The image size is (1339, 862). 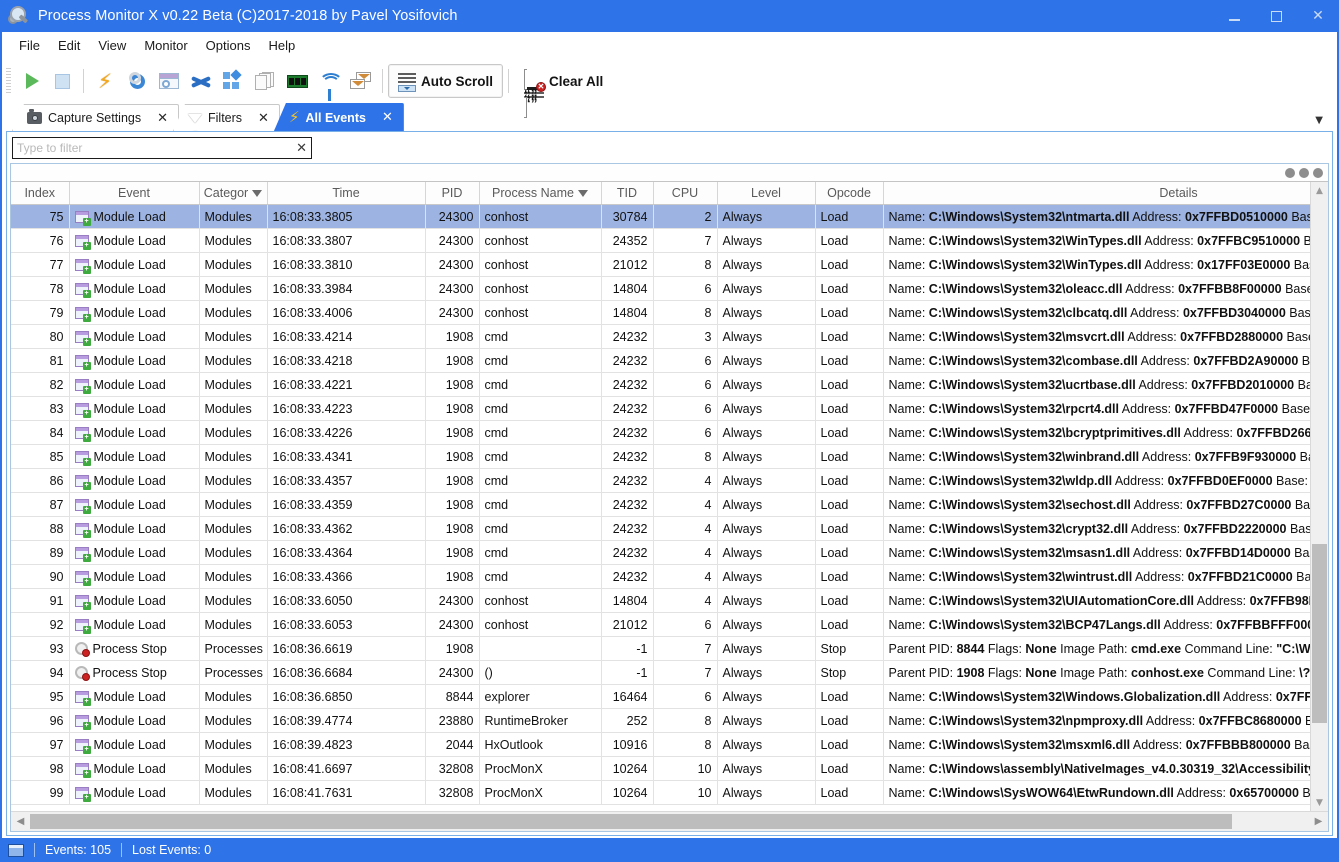 What do you see at coordinates (631, 821) in the screenshot?
I see `horizontal-scroll-thumb` at bounding box center [631, 821].